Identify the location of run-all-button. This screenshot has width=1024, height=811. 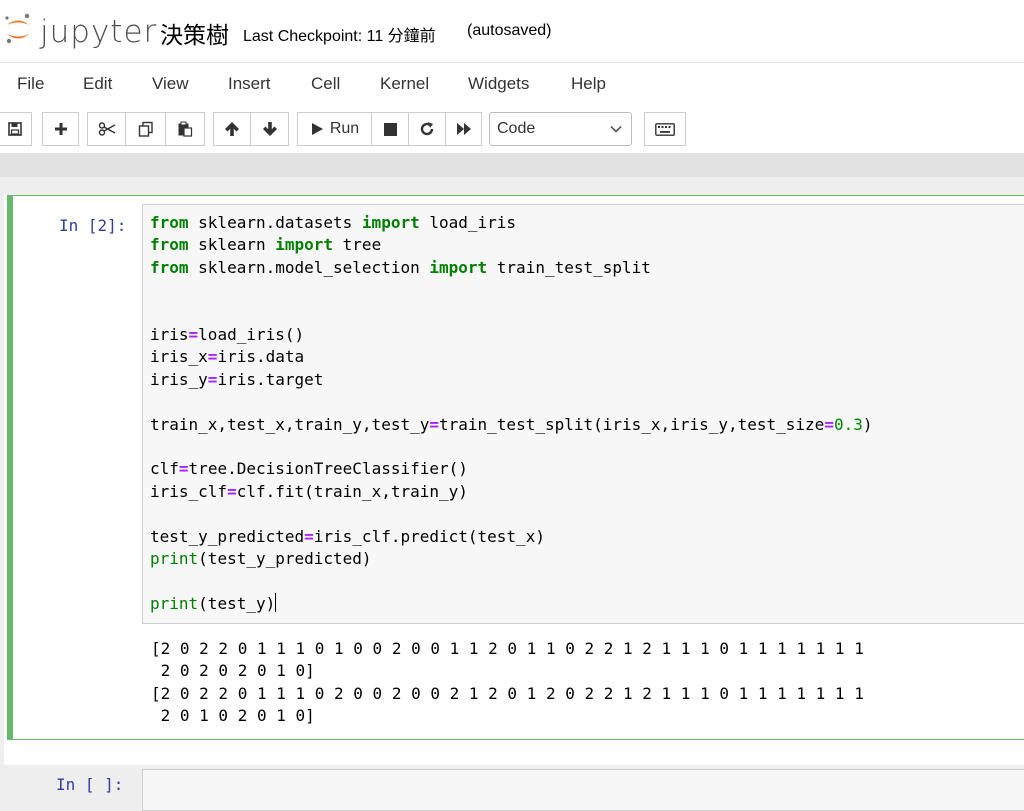
(463, 129).